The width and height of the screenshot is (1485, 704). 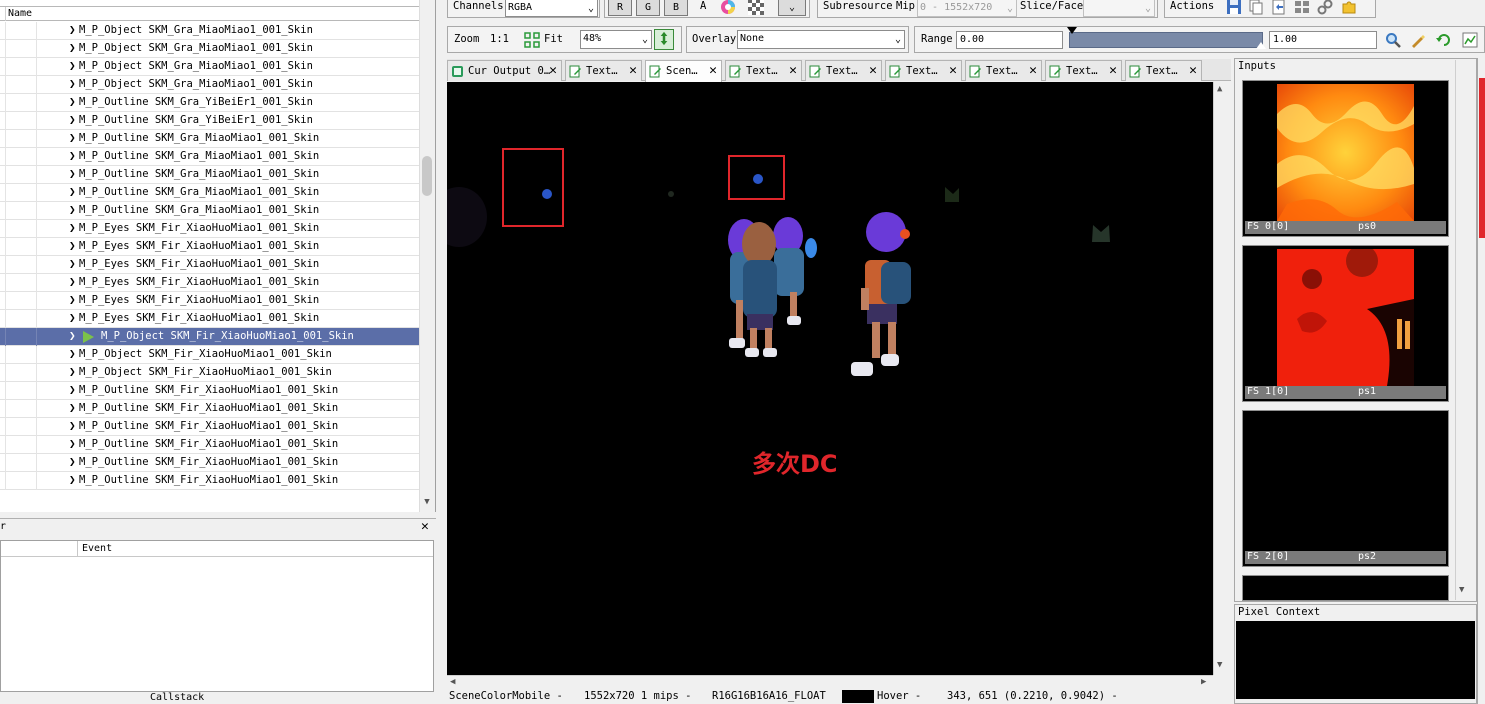 What do you see at coordinates (728, 7) in the screenshot?
I see `color-wheel-icon` at bounding box center [728, 7].